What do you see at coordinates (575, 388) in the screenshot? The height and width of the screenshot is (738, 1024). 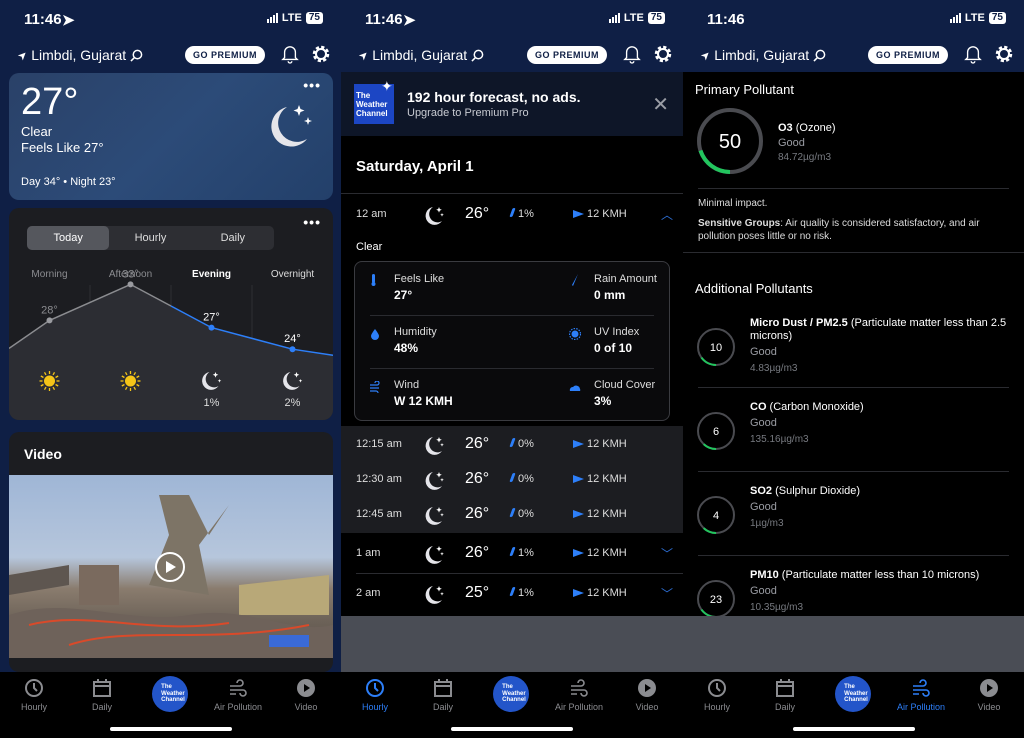 I see `cloud-icon` at bounding box center [575, 388].